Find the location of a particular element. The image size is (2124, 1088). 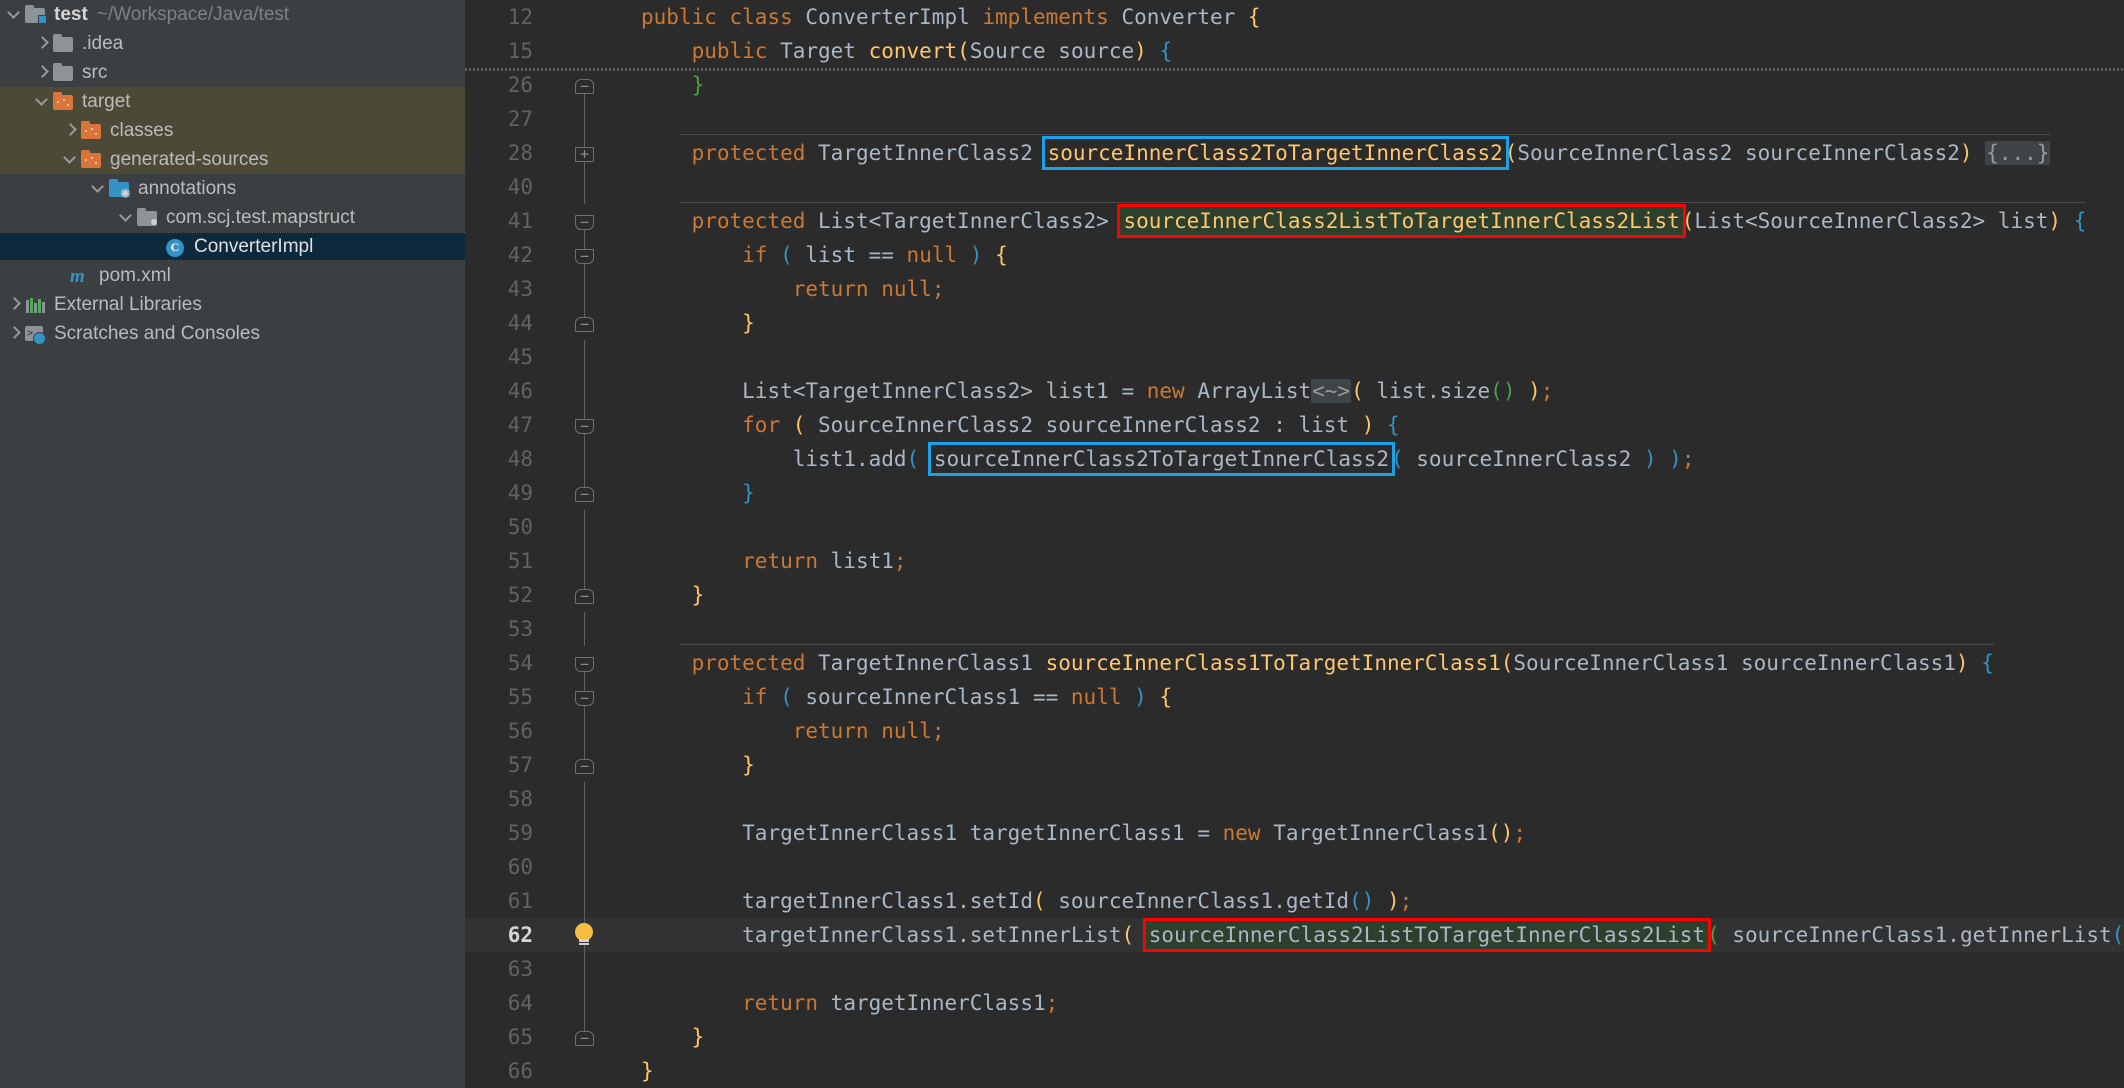

code-line: 56 return null; is located at coordinates (1294, 731).